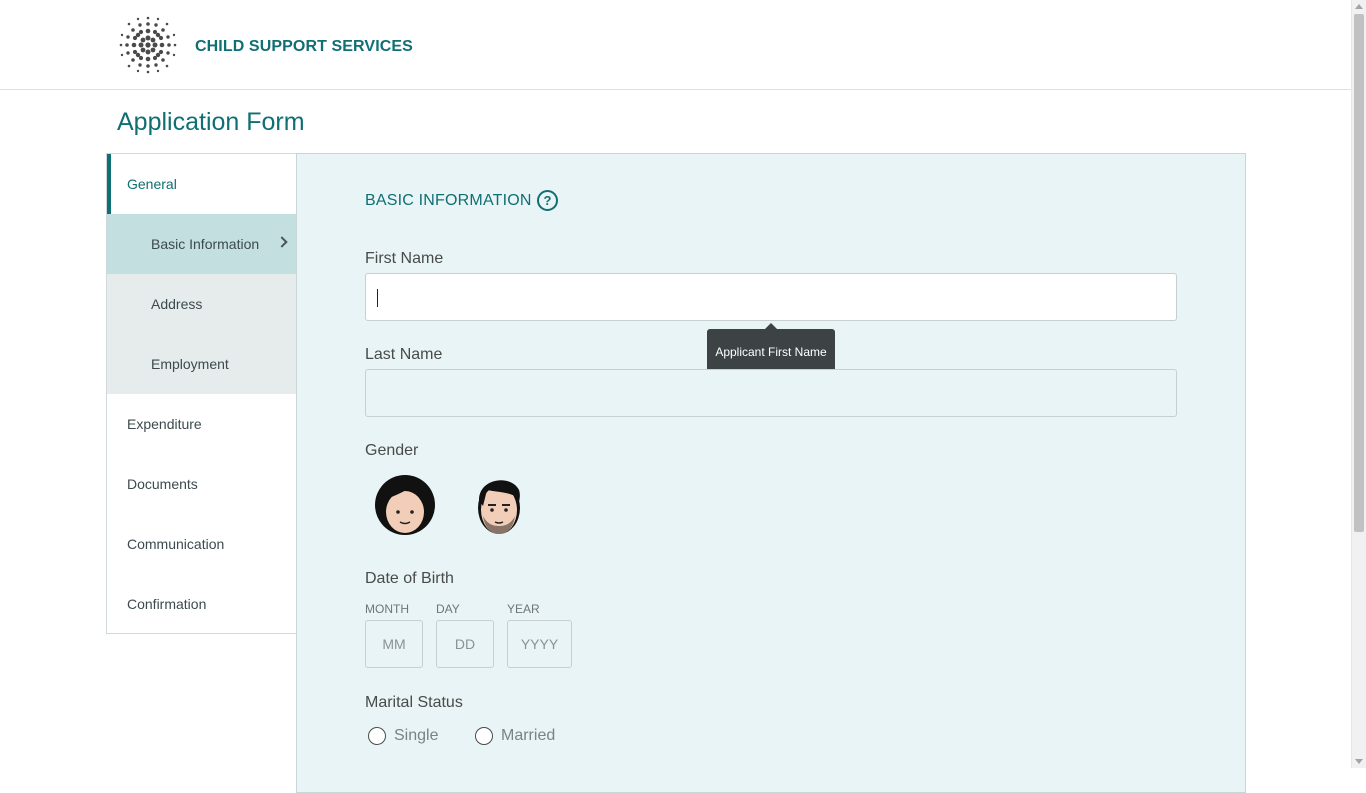 The image size is (1366, 793). I want to click on sidebar-item-basic-information: Basic Information, so click(201, 244).